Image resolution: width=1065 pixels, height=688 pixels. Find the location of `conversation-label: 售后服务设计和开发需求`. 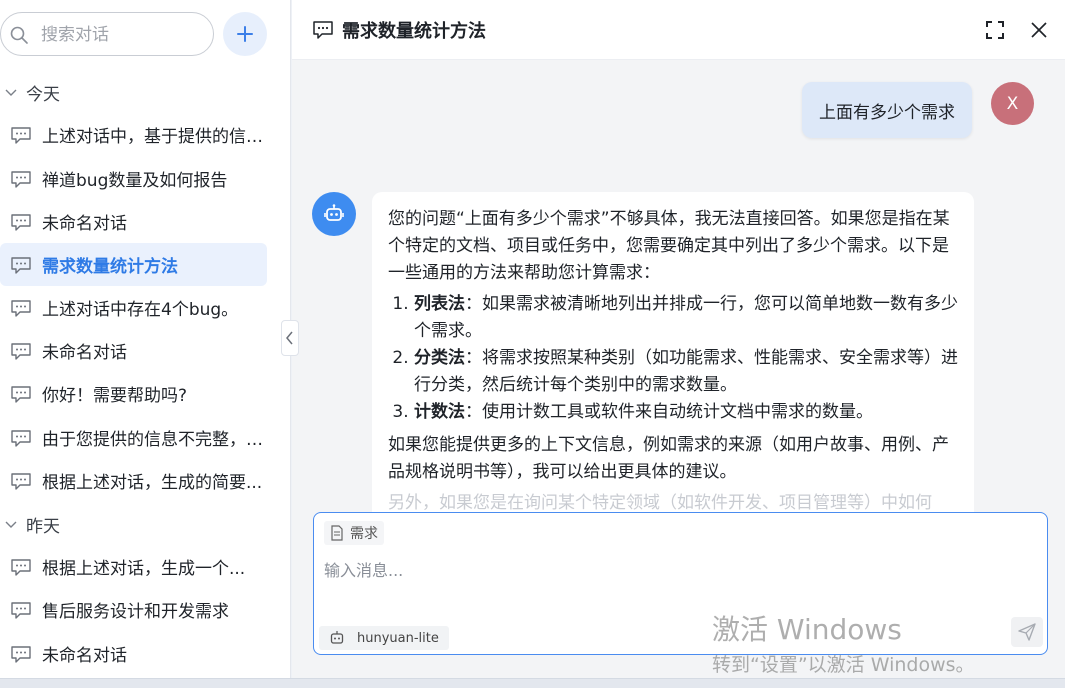

conversation-label: 售后服务设计和开发需求 is located at coordinates (135, 612).